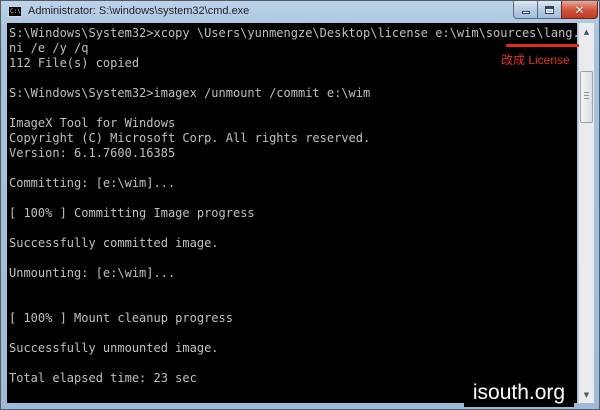 The image size is (600, 410). Describe the element at coordinates (586, 213) in the screenshot. I see `vertical-scrollbar: ▲ ▼` at that location.